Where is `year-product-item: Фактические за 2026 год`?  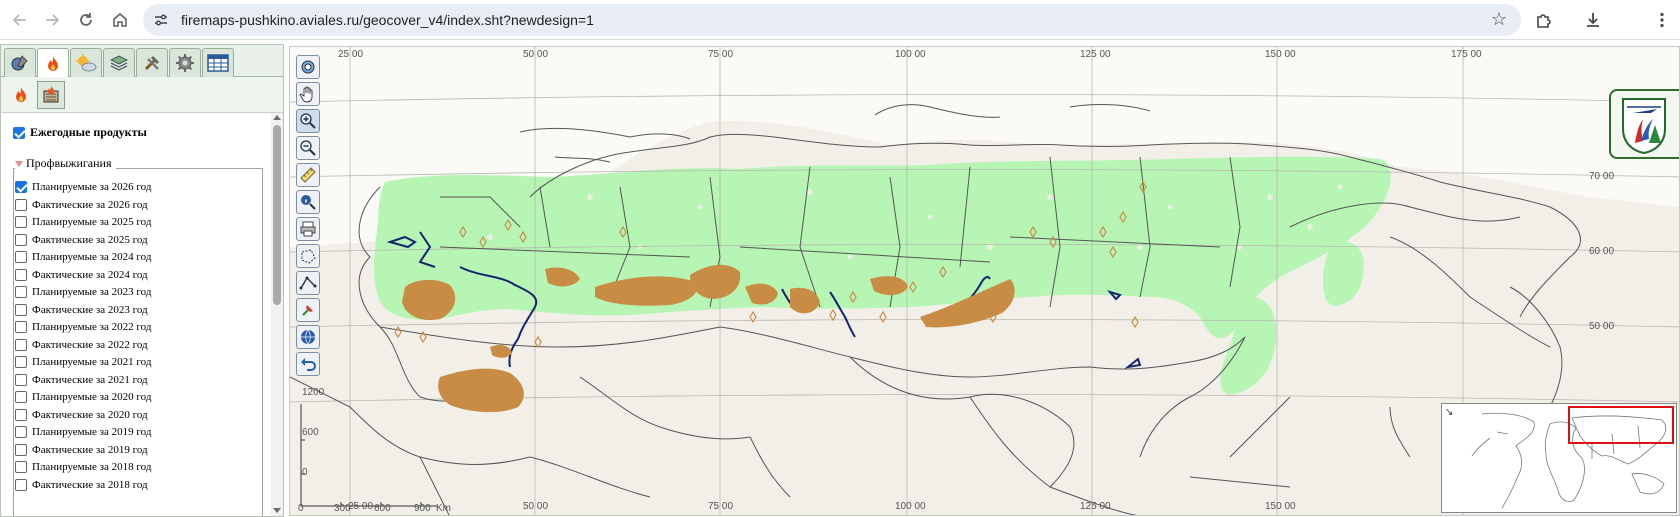
year-product-item: Фактические за 2026 год is located at coordinates (81, 205).